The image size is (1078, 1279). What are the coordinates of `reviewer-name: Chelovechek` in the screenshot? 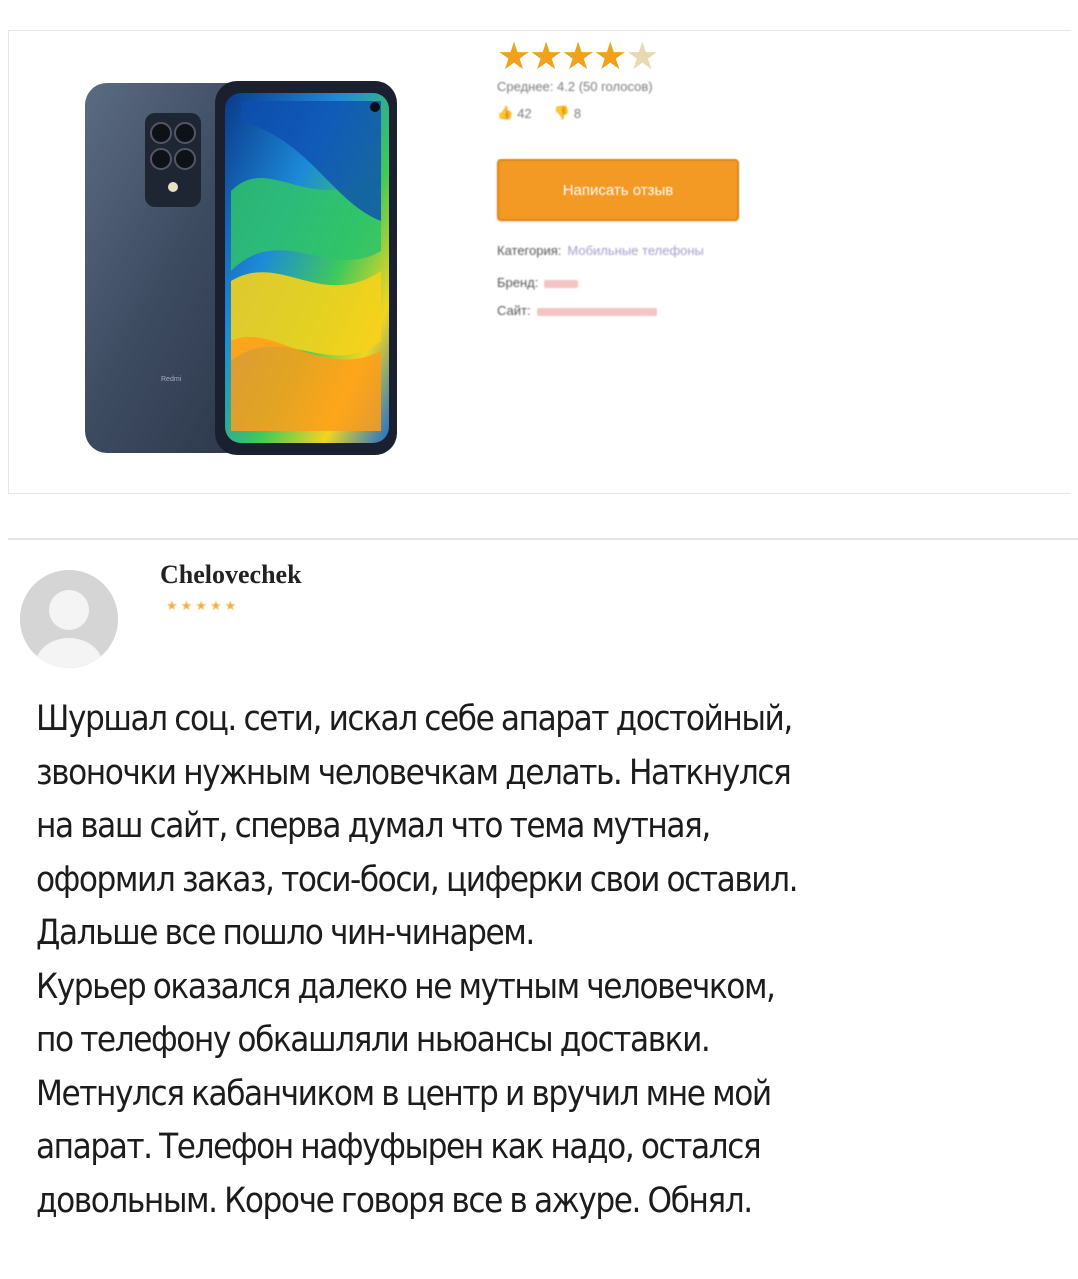 It's located at (231, 575).